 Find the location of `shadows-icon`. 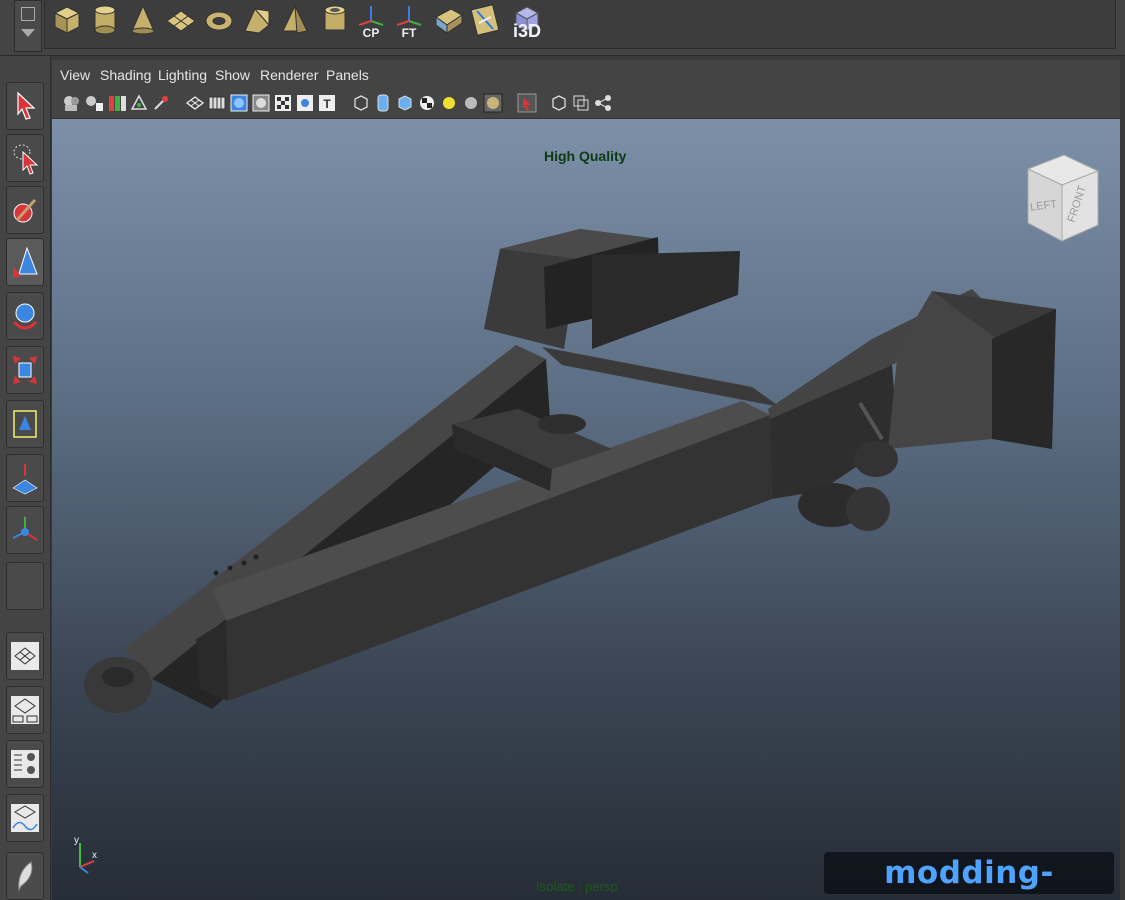

shadows-icon is located at coordinates (305, 103).